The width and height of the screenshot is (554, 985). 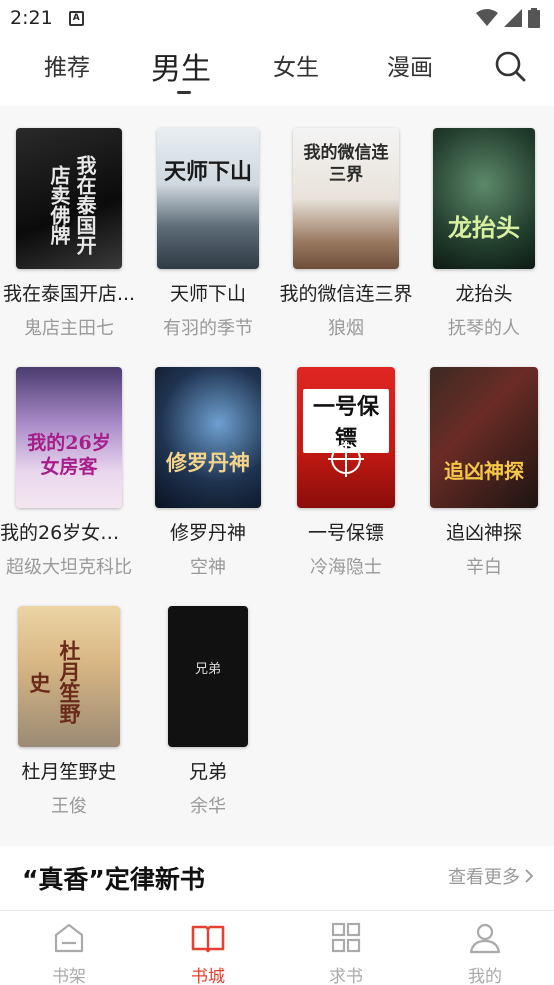 I want to click on book-card: 龙抬头 龙抬头 抚琴的人, so click(x=484, y=234).